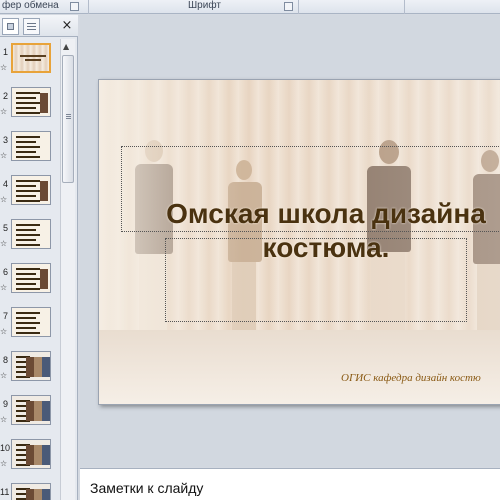  Describe the element at coordinates (5, 492) in the screenshot. I see `slide-number: 11` at that location.